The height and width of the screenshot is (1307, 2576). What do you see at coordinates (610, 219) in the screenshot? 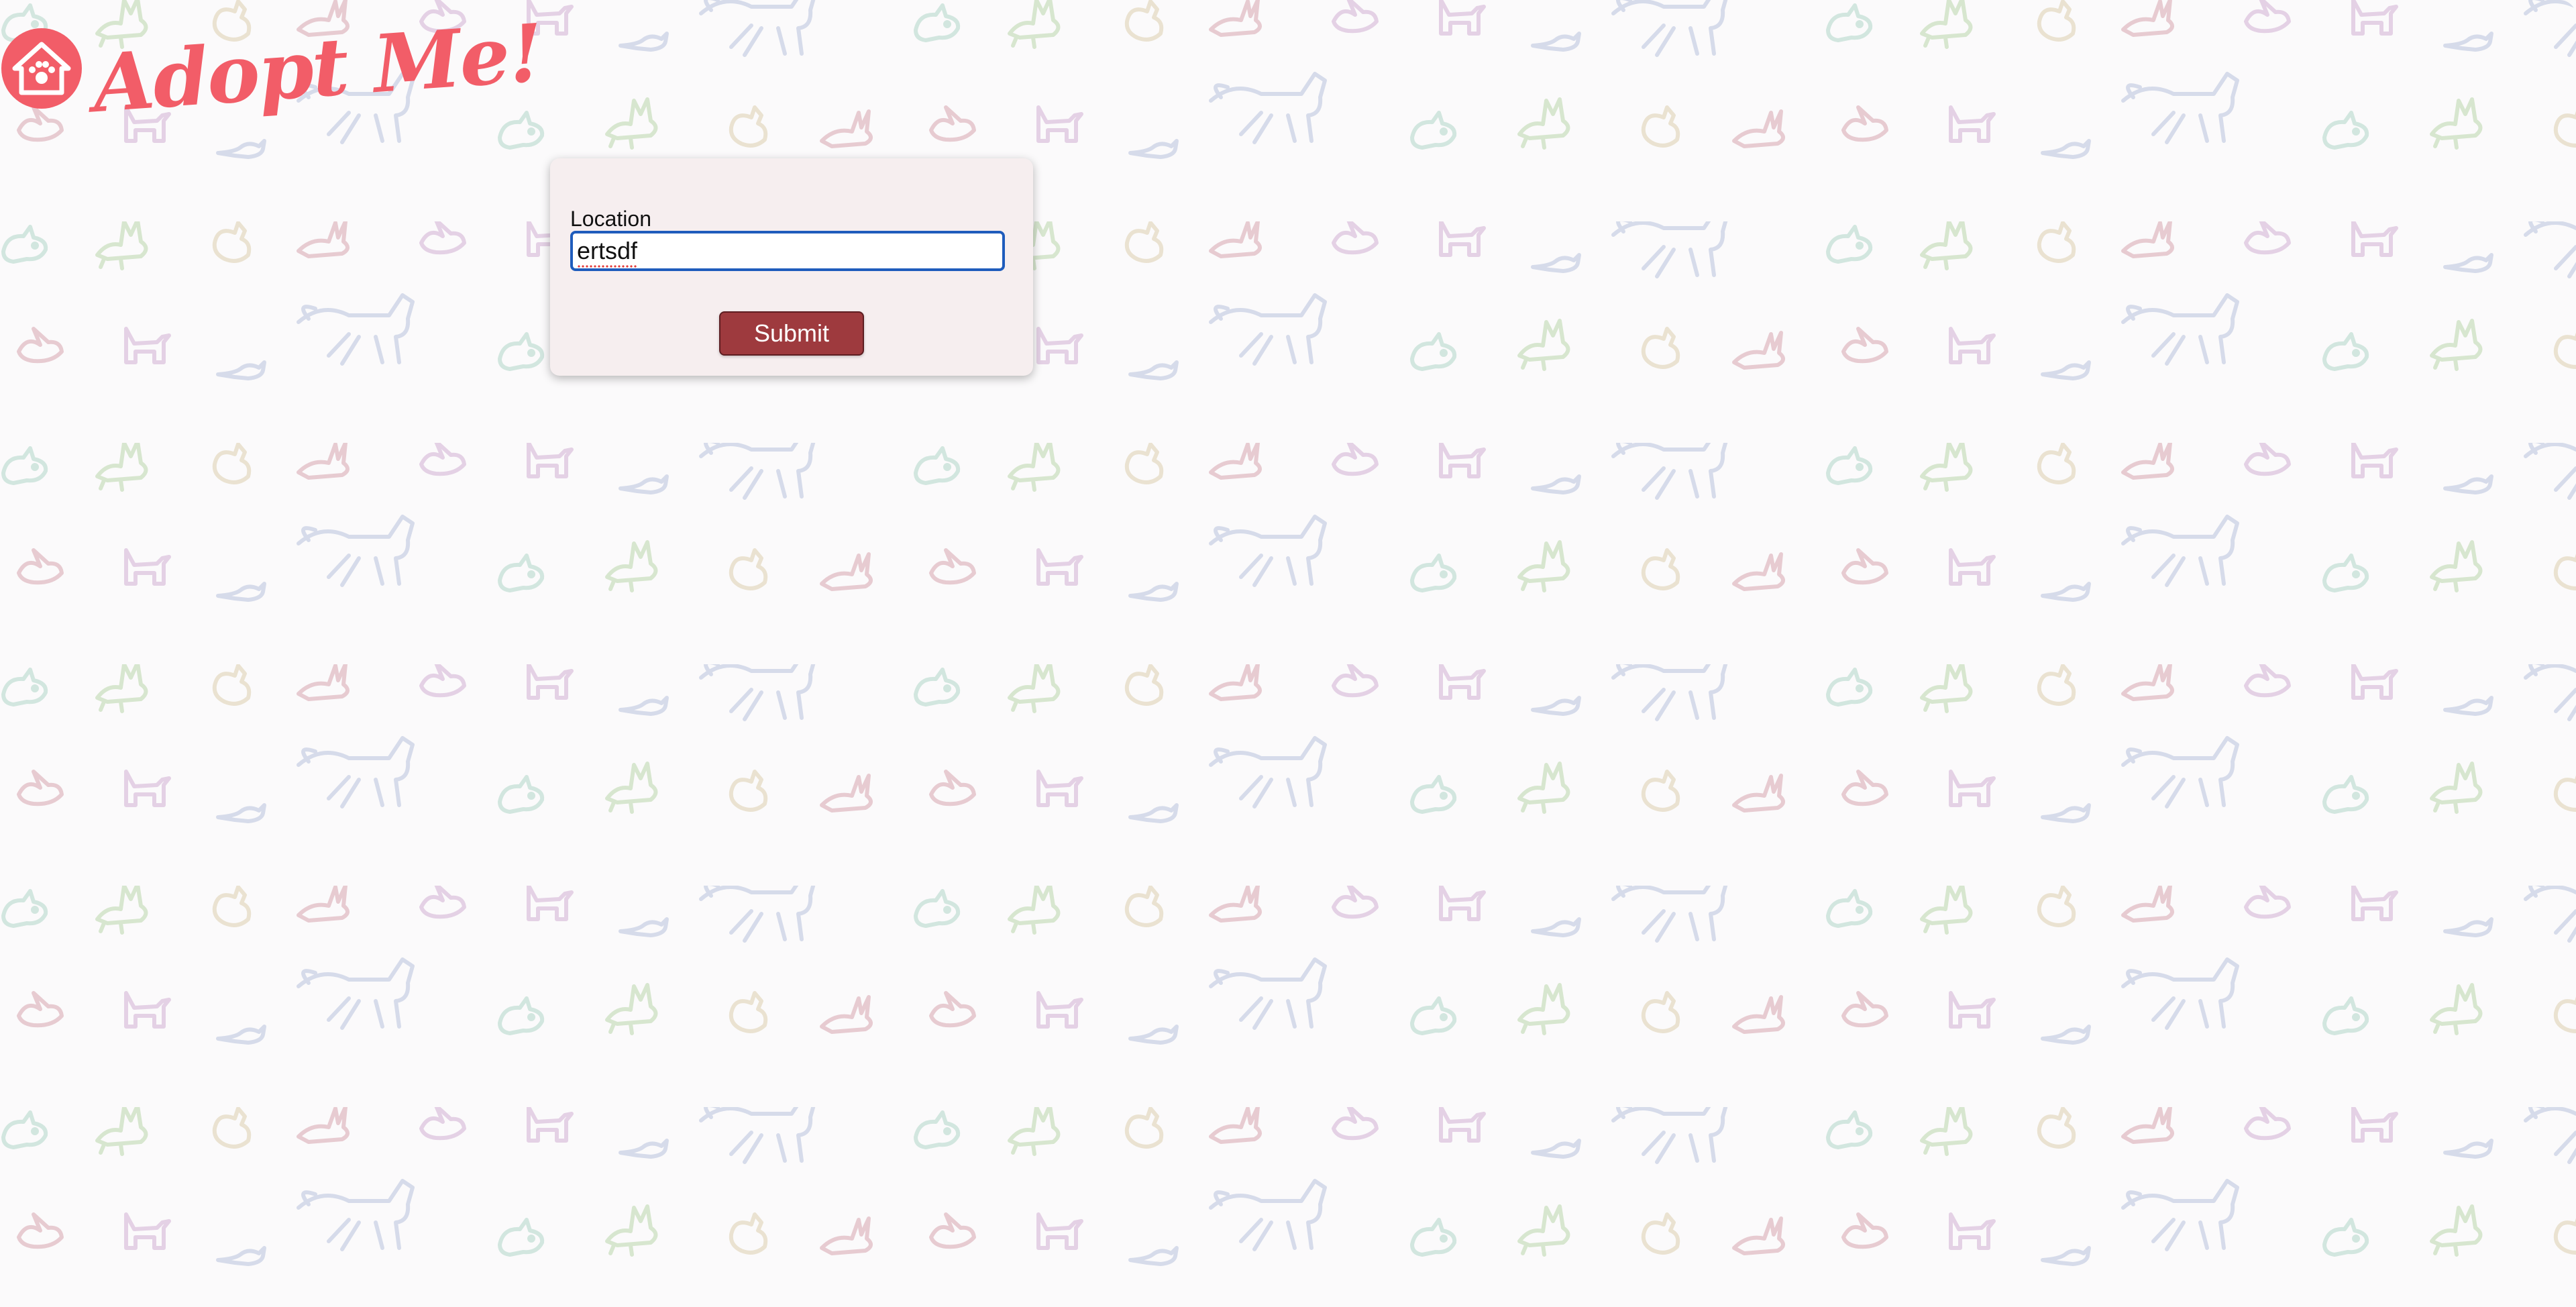
I see `location-label: Location` at bounding box center [610, 219].